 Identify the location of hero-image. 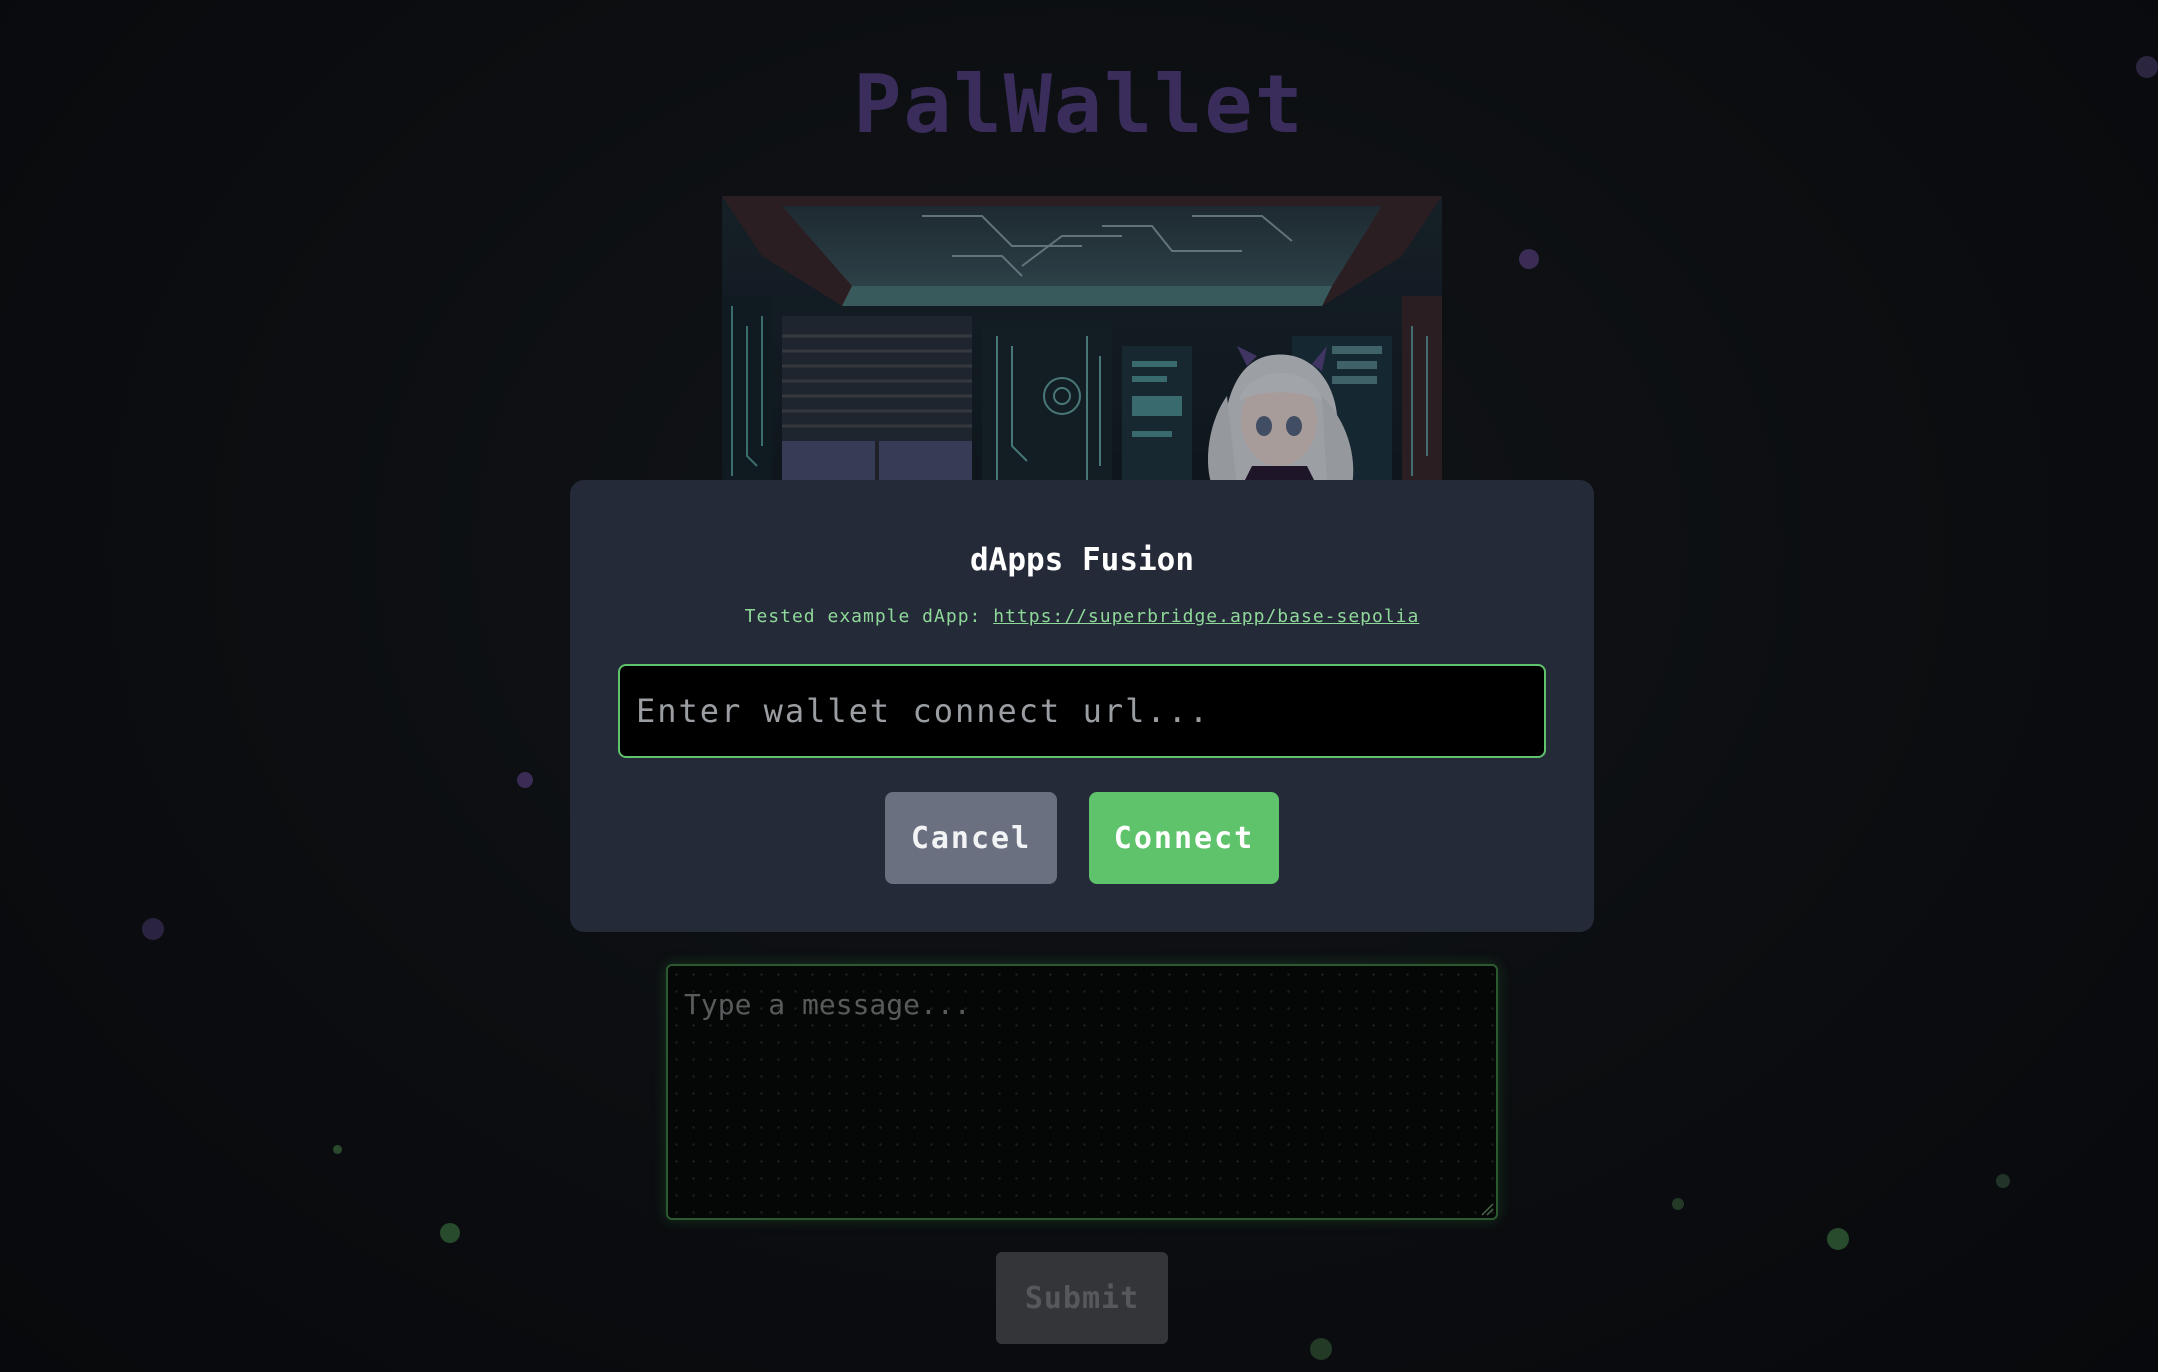
(1082, 341).